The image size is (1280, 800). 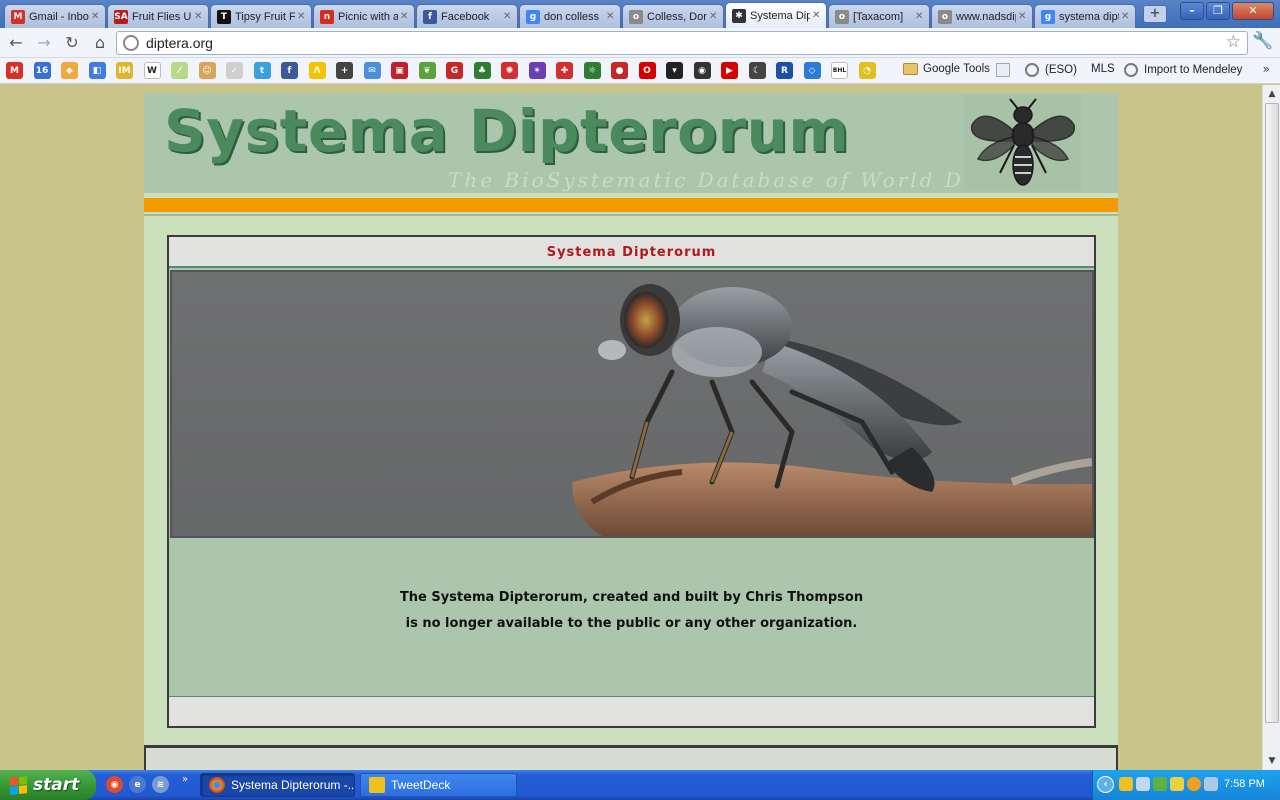 I want to click on norton-tray-icon, so click(x=1177, y=784).